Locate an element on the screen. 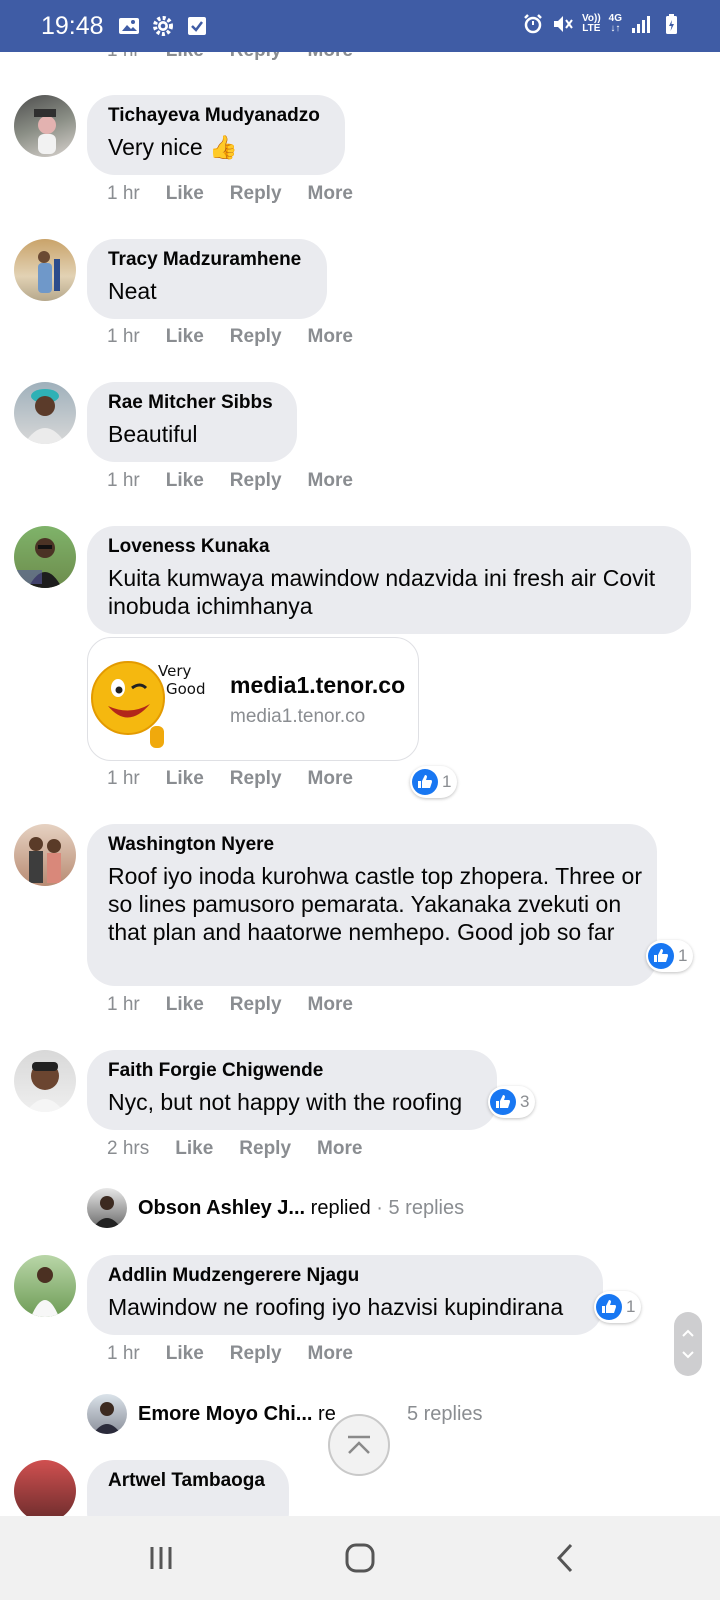  reply-verb: re is located at coordinates (327, 1414).